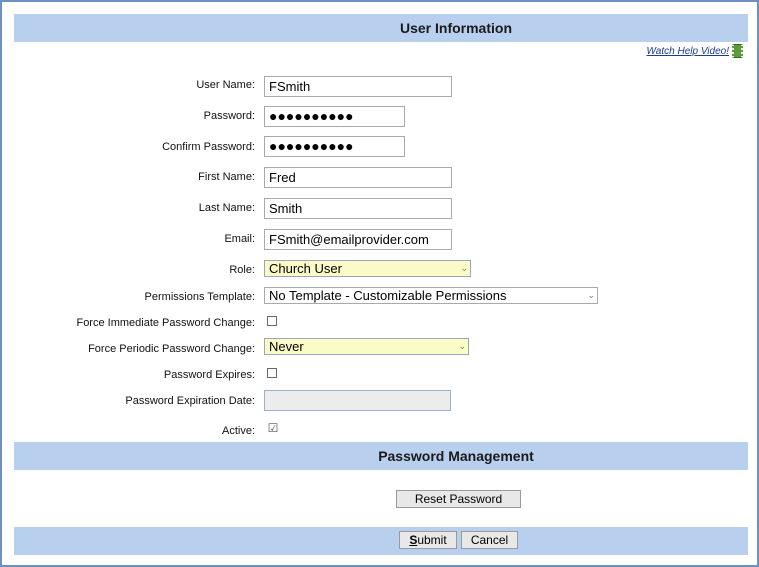  What do you see at coordinates (229, 116) in the screenshot?
I see `password-label: Password:` at bounding box center [229, 116].